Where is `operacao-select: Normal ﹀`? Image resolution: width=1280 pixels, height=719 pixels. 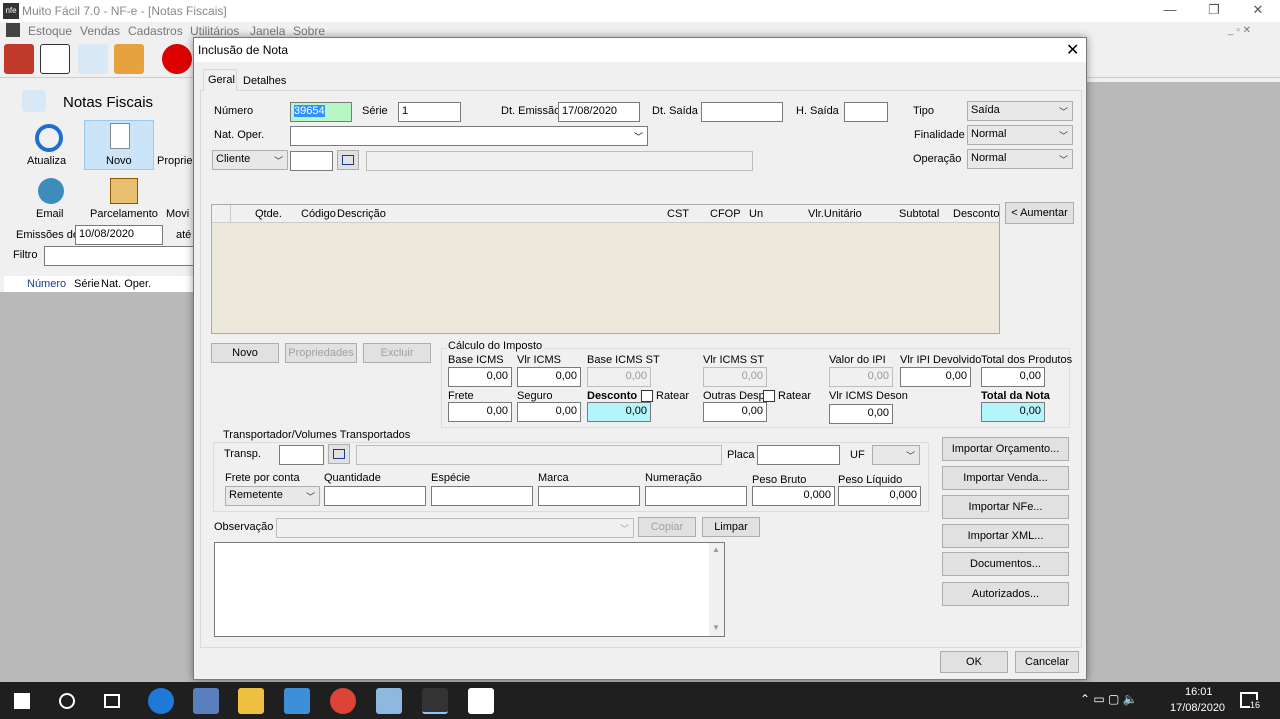
operacao-select: Normal ﹀ is located at coordinates (1020, 159).